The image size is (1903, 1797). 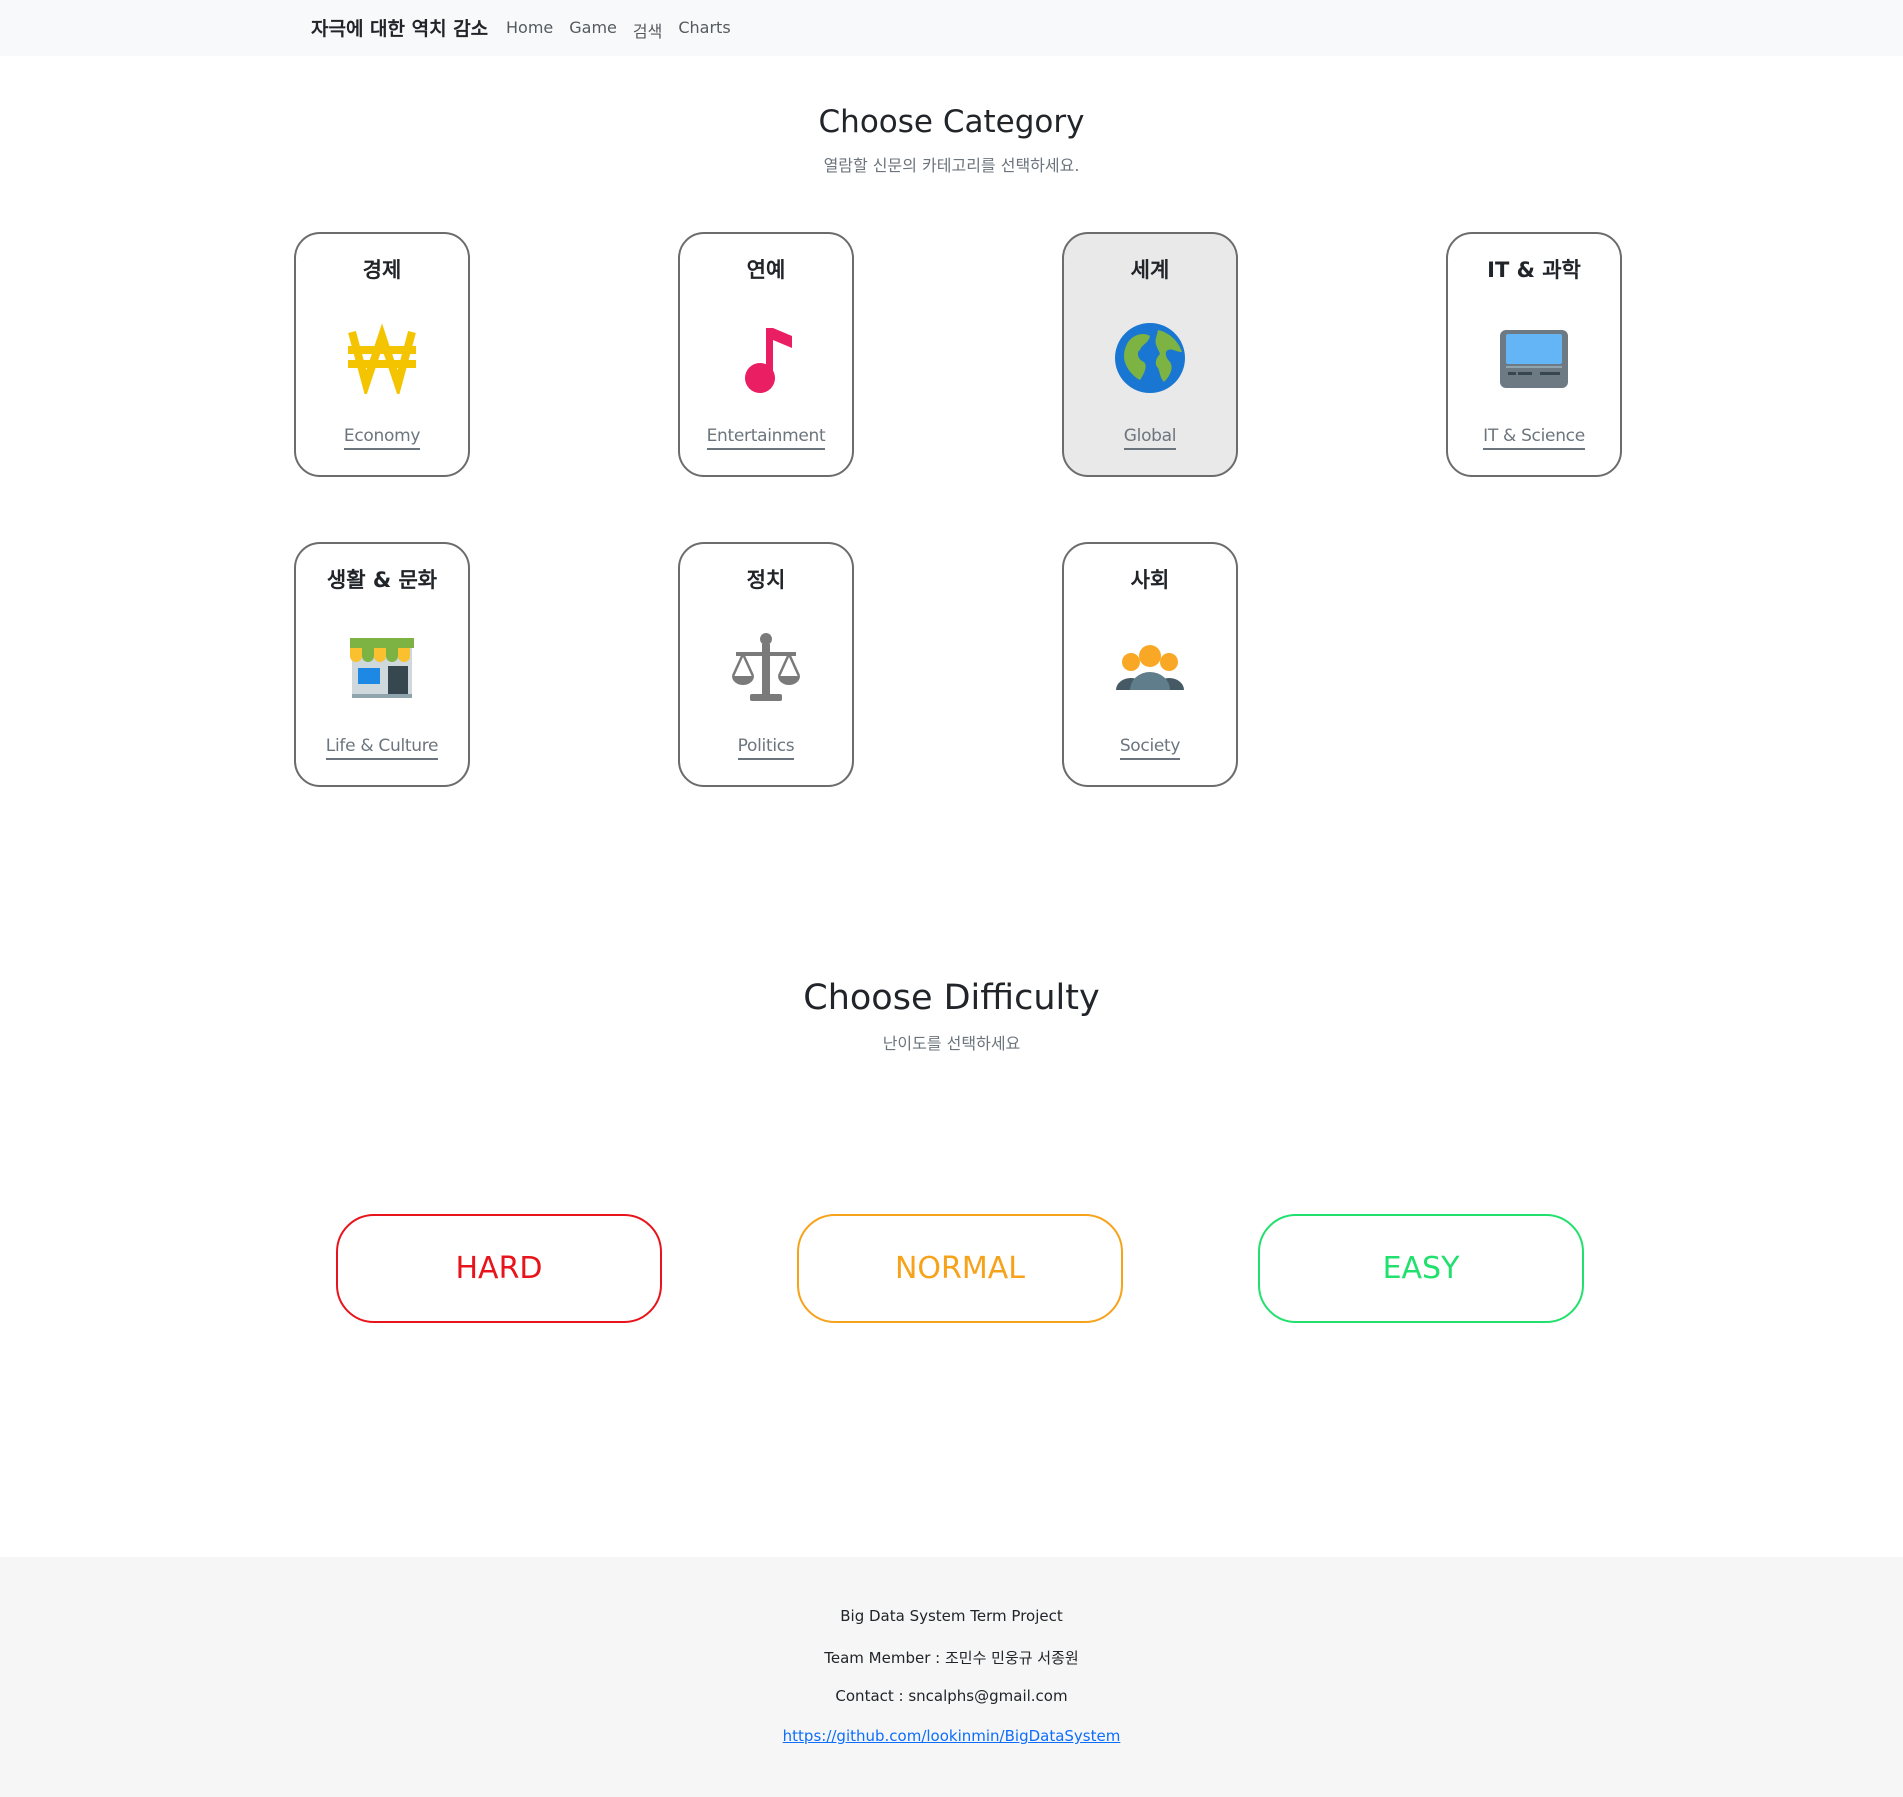 I want to click on difficulty-title: Choose Difficulty, so click(x=951, y=998).